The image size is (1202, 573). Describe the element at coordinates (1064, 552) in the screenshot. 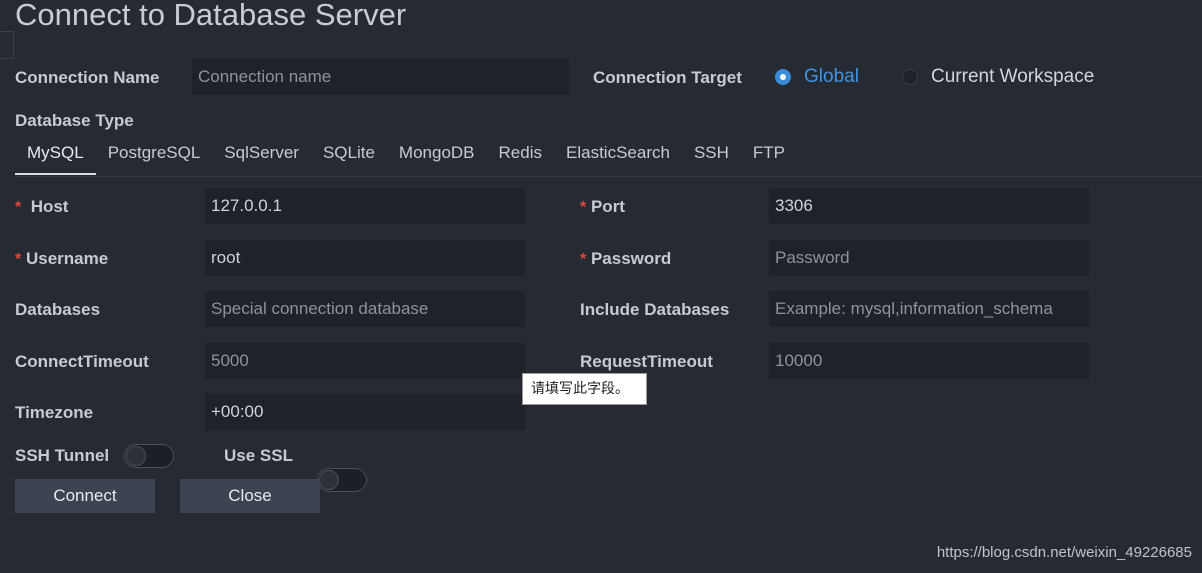

I see `watermark-url: https://blog.csdn.net/weixin_49226685` at that location.